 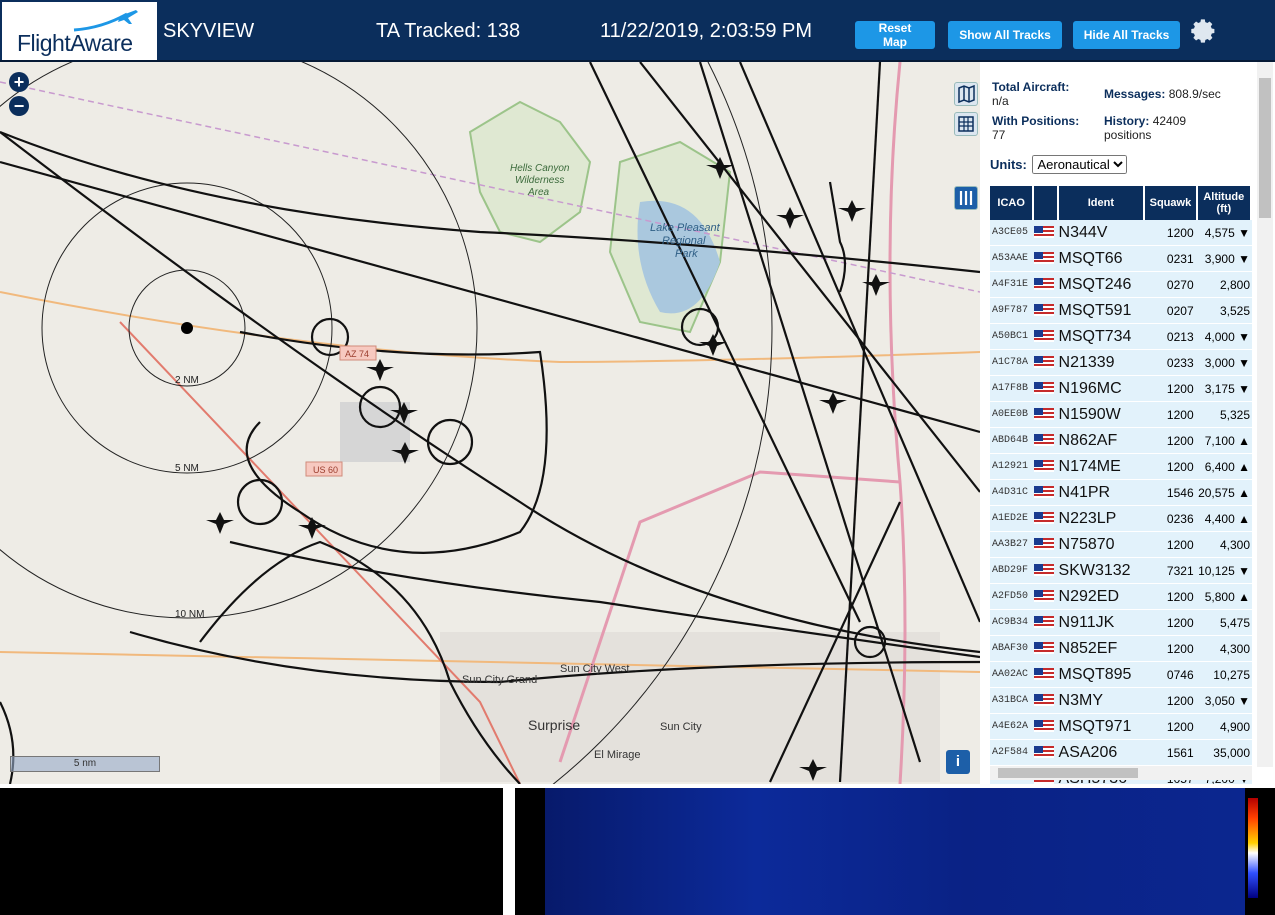 I want to click on panel-horizontal-scrollbar, so click(x=1121, y=773).